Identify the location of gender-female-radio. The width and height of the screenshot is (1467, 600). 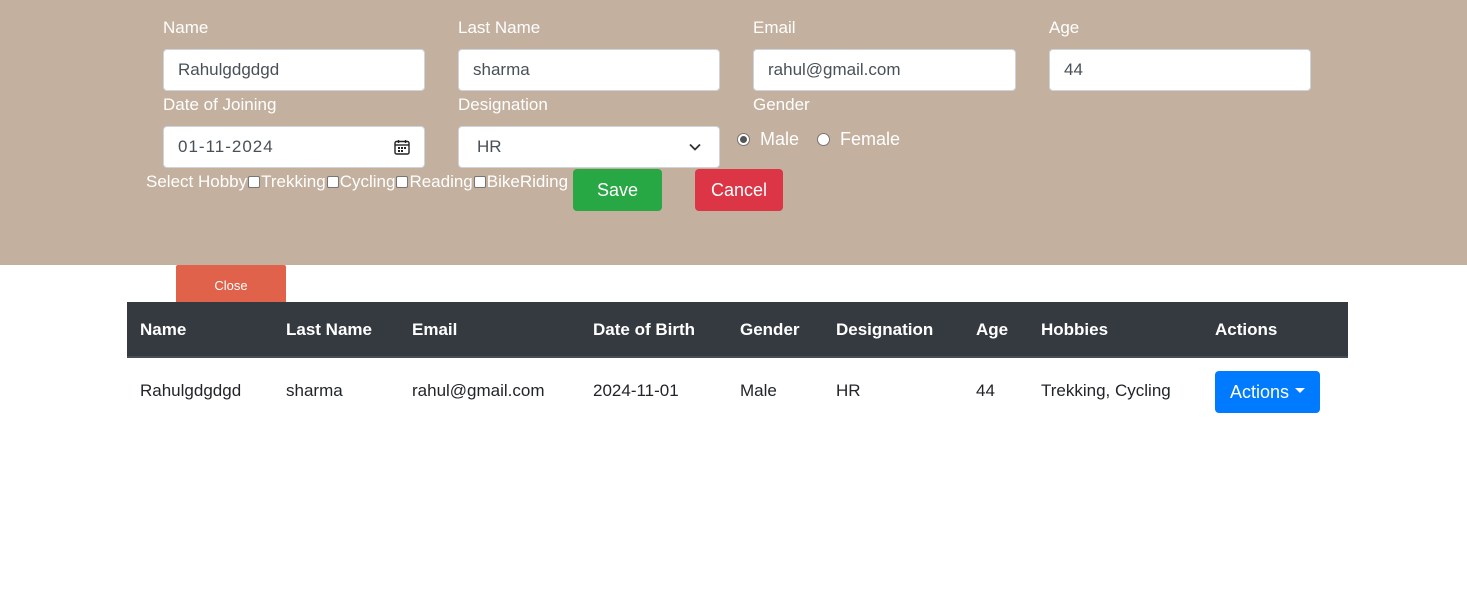
(824, 139).